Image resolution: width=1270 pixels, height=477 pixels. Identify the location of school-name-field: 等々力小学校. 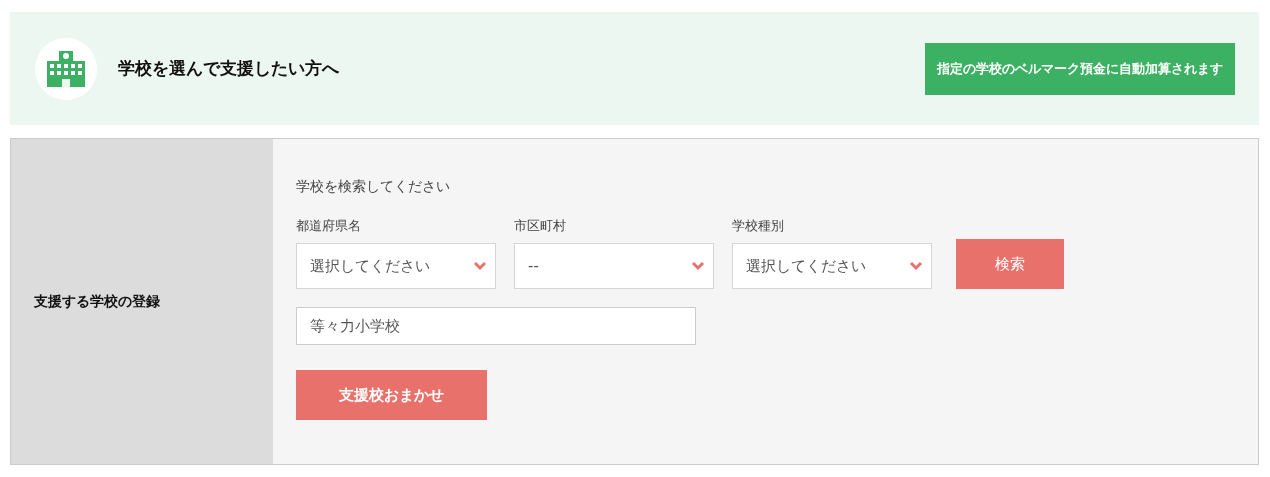
(496, 326).